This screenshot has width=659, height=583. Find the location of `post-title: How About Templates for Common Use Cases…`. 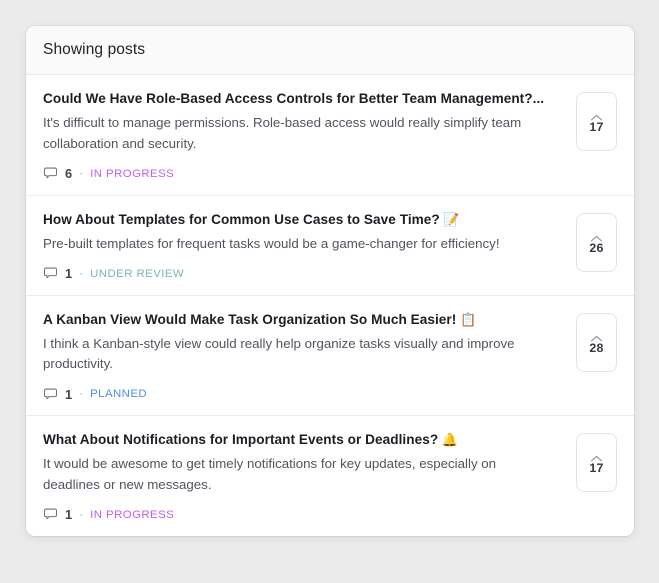

post-title: How About Templates for Common Use Cases… is located at coordinates (301, 220).